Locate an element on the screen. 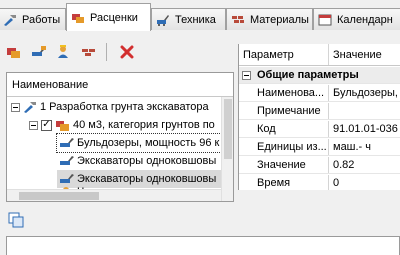 The width and height of the screenshot is (400, 255). tab-works: Работы is located at coordinates (33, 19).